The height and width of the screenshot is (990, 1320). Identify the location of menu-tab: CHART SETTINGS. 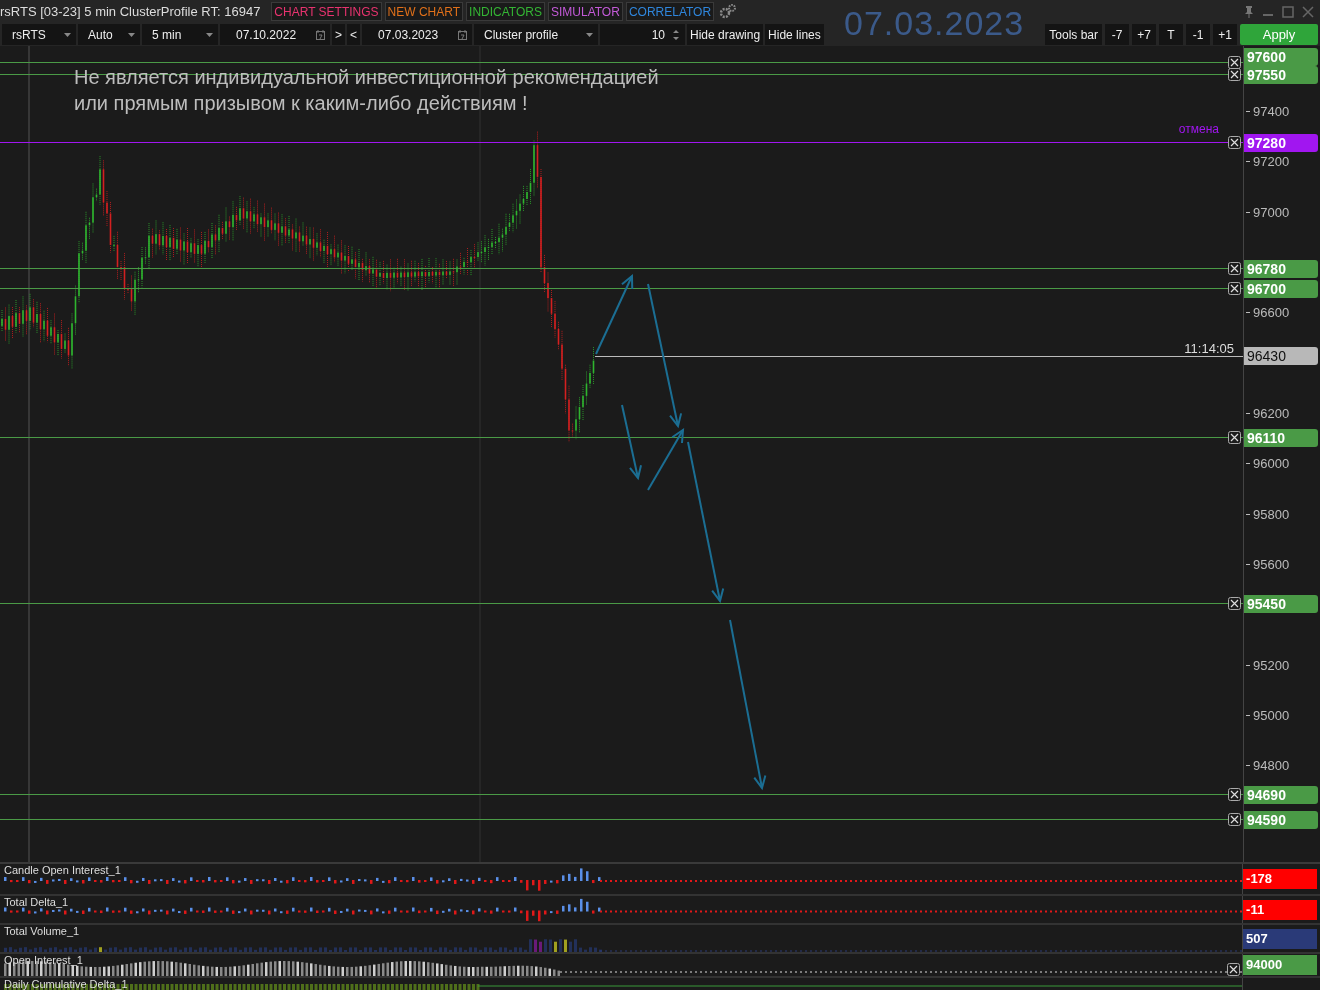
(326, 11).